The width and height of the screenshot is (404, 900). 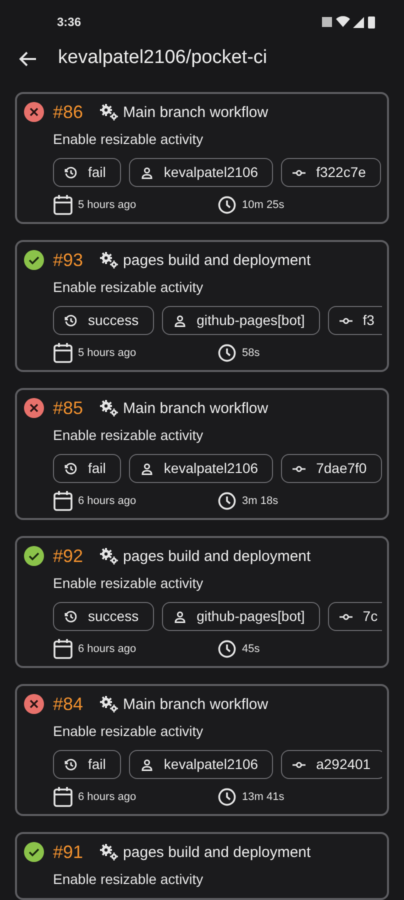 What do you see at coordinates (260, 501) in the screenshot?
I see `duration: 3m 18s` at bounding box center [260, 501].